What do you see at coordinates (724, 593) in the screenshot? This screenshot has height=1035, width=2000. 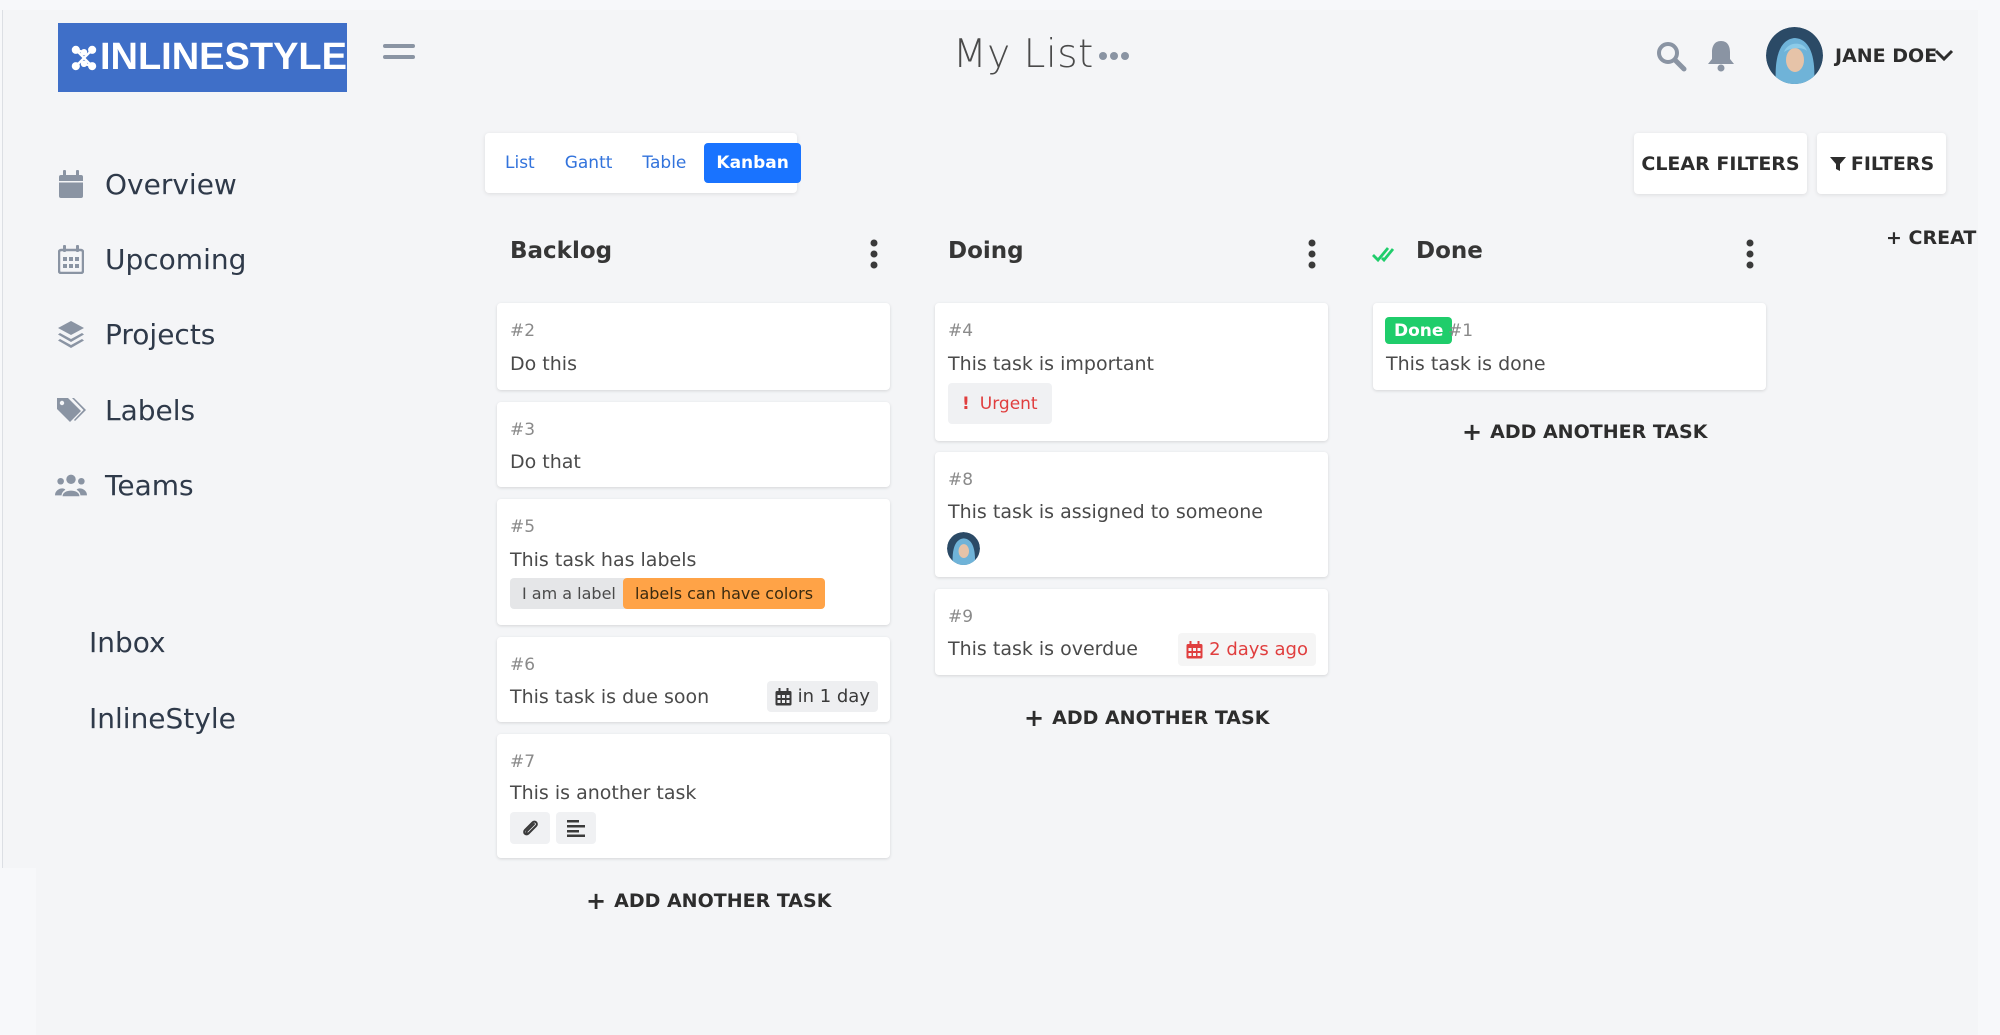 I see `task-label: labels can have colors` at bounding box center [724, 593].